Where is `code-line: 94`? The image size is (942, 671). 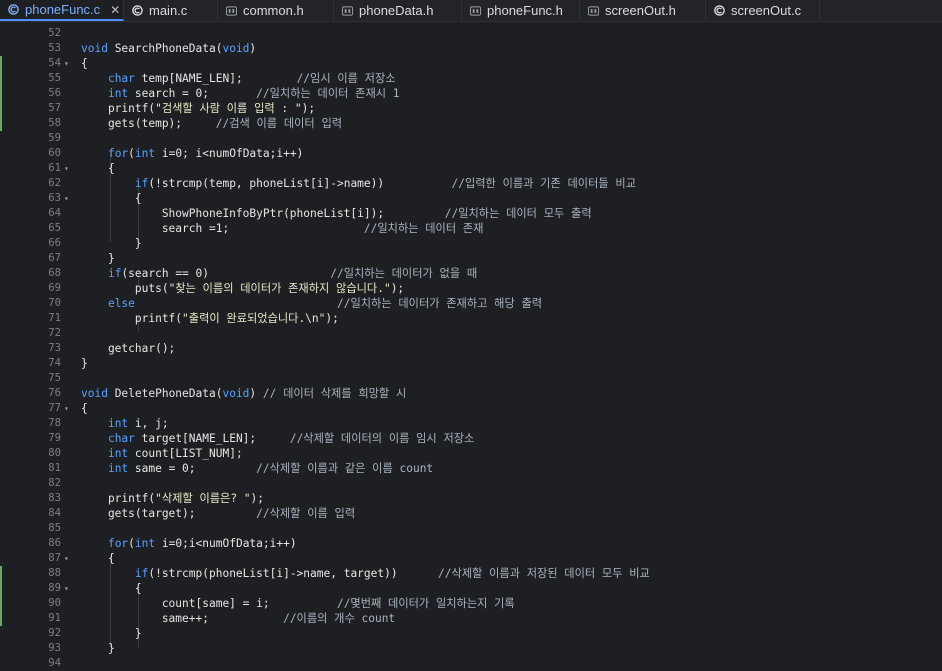 code-line: 94 is located at coordinates (471, 663).